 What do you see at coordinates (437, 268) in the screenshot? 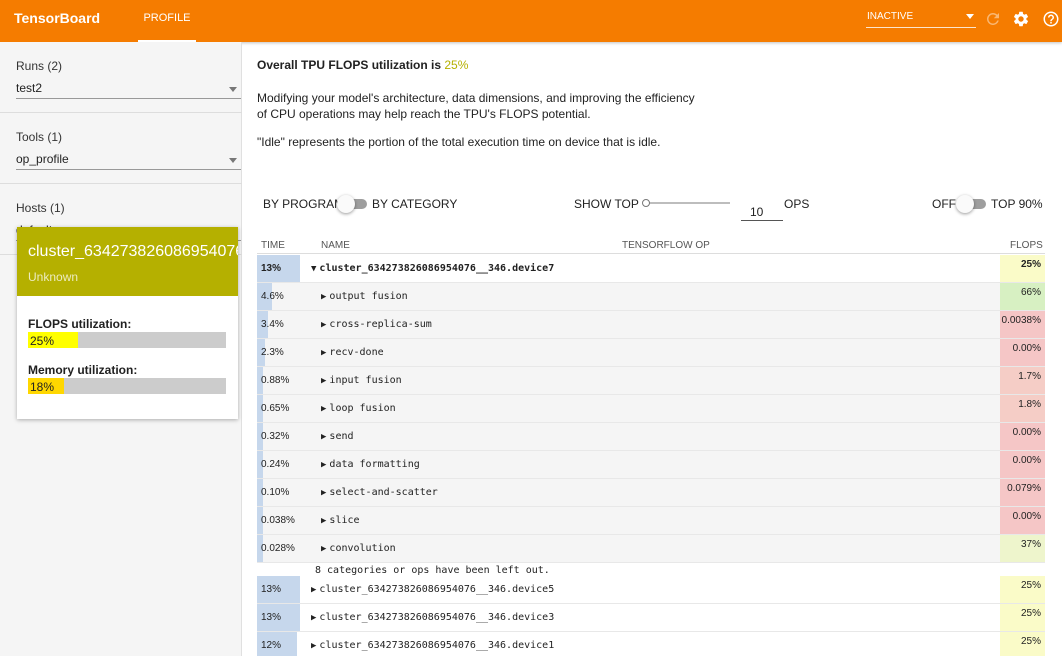
I see `row-name-text: cluster_634273826086954076__346.device7` at bounding box center [437, 268].